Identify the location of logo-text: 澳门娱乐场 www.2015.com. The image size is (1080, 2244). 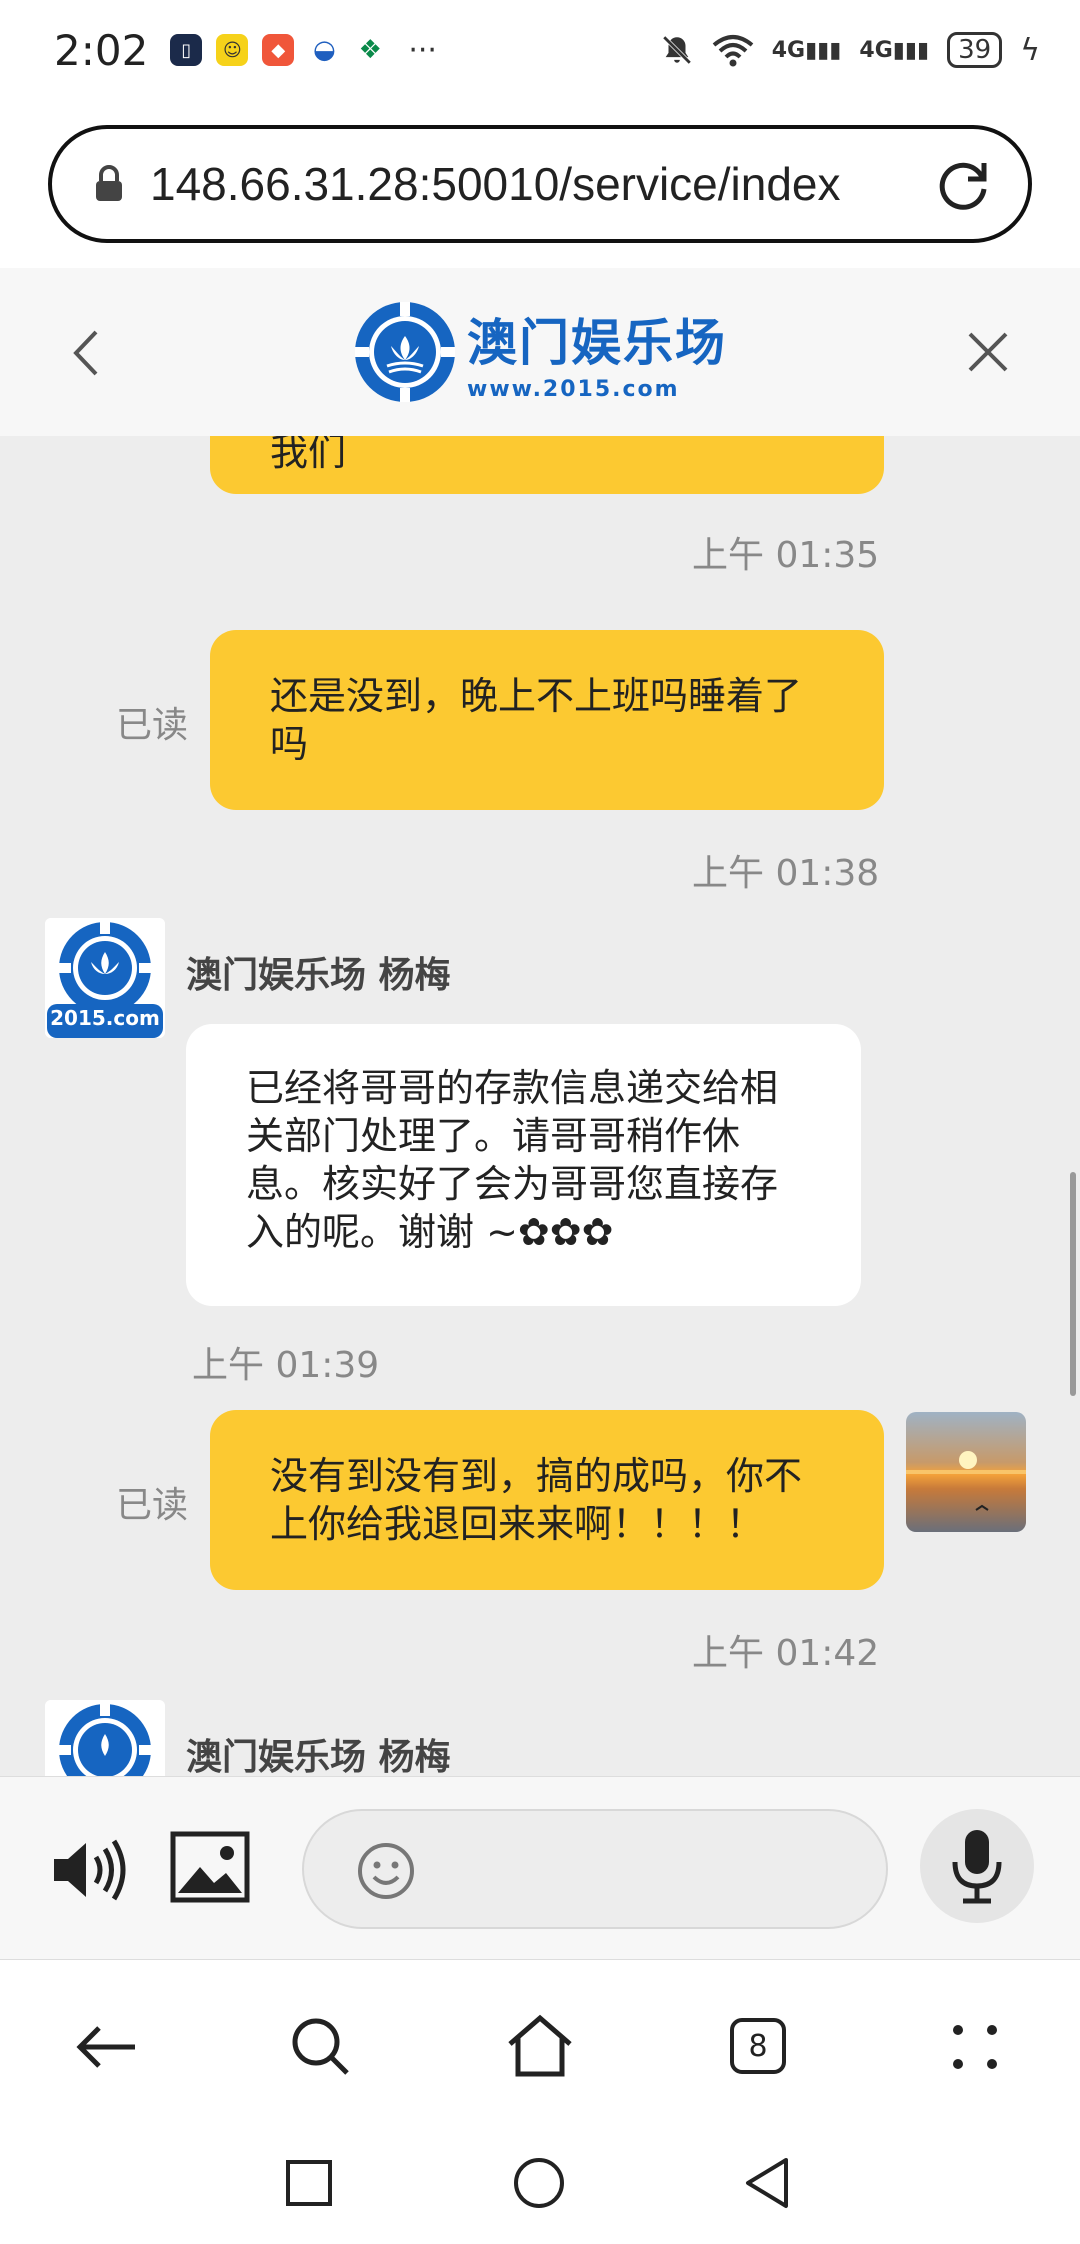
(597, 352).